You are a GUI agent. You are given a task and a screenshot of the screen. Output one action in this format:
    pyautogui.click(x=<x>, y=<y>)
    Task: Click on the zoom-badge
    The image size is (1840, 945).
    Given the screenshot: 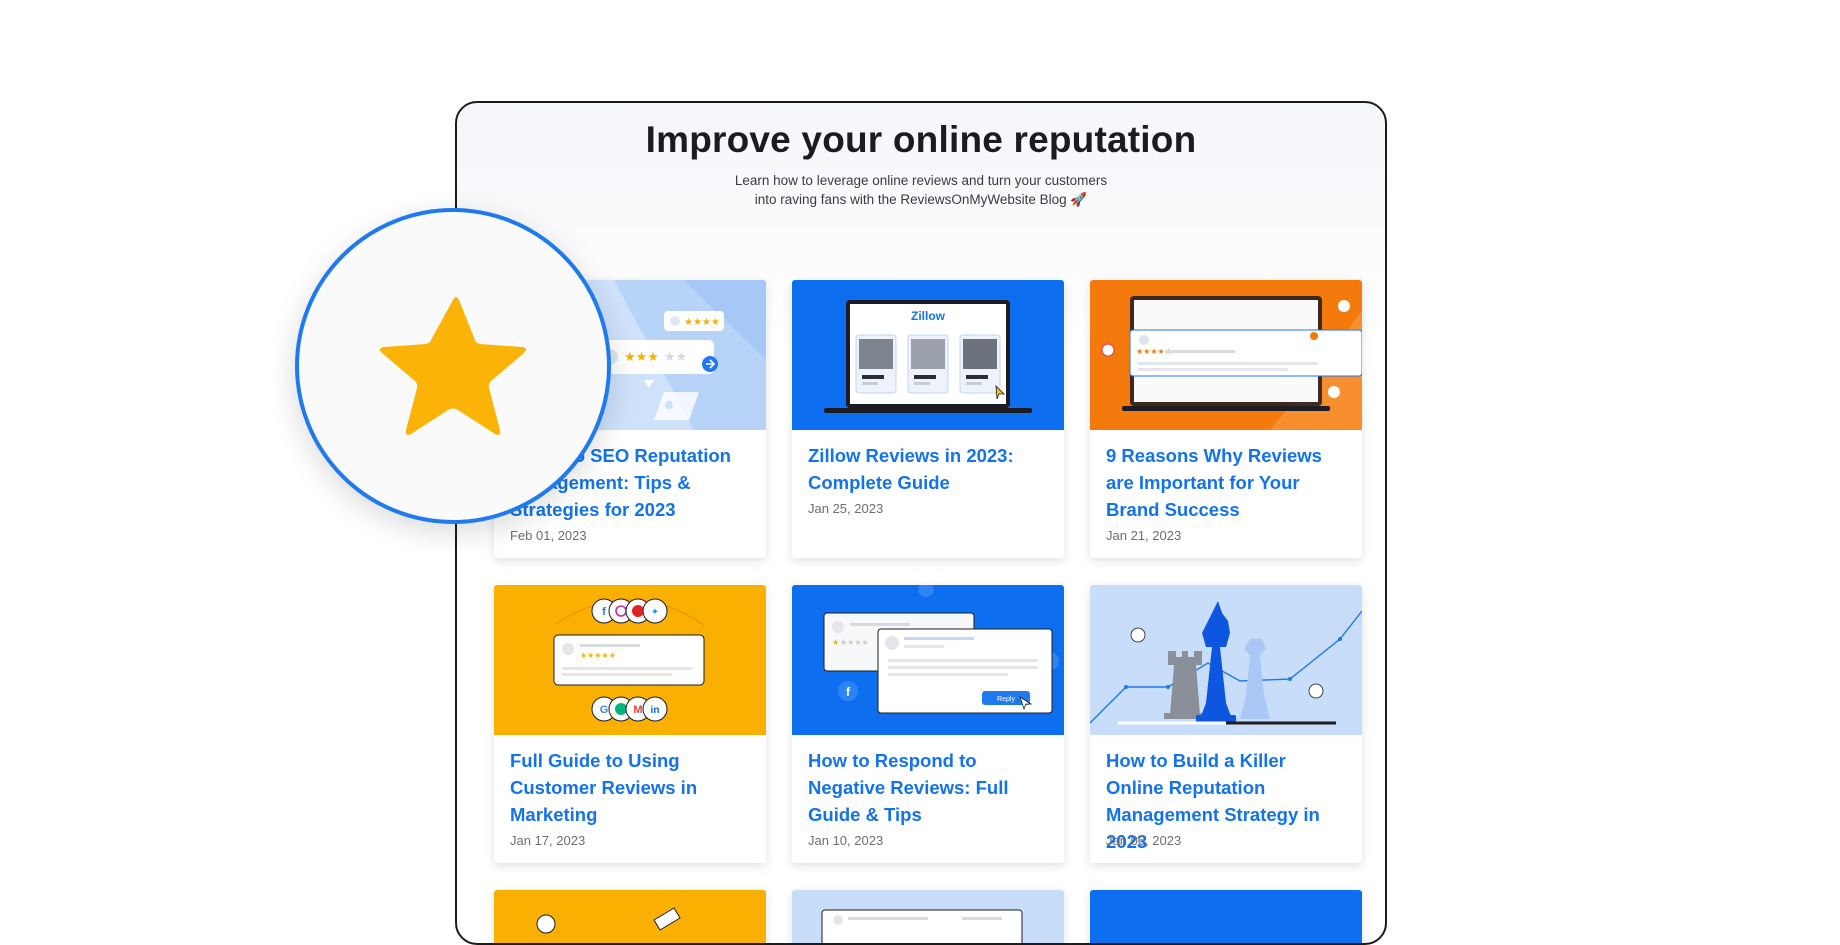 What is the action you would take?
    pyautogui.click(x=453, y=366)
    